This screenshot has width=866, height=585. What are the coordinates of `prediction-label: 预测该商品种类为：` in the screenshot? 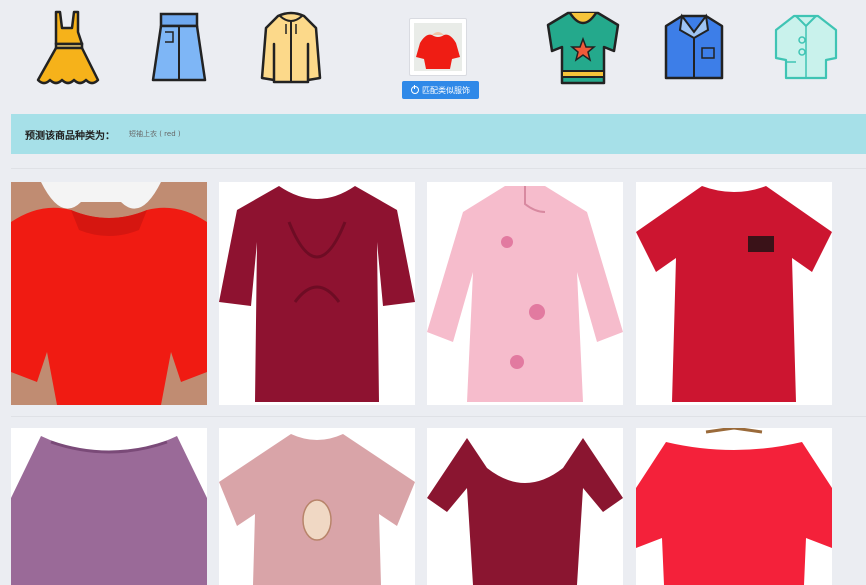 It's located at (70, 136).